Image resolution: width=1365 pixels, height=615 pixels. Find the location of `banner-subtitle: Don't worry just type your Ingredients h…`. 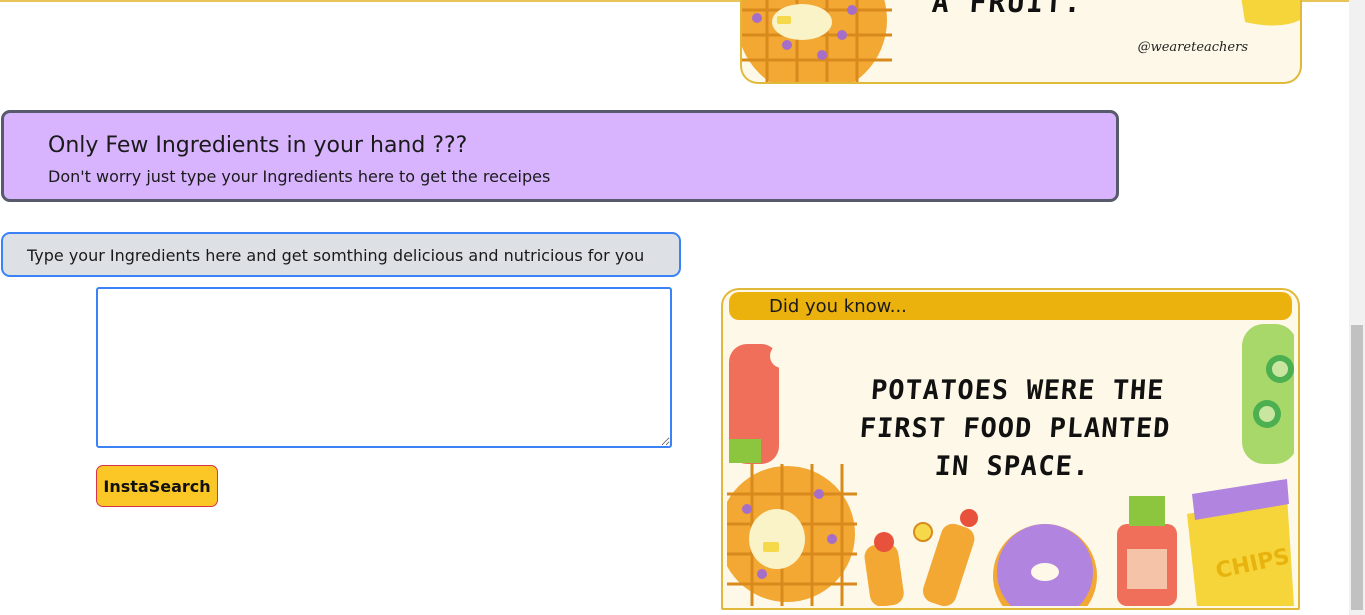

banner-subtitle: Don't worry just type your Ingredients h… is located at coordinates (299, 176).